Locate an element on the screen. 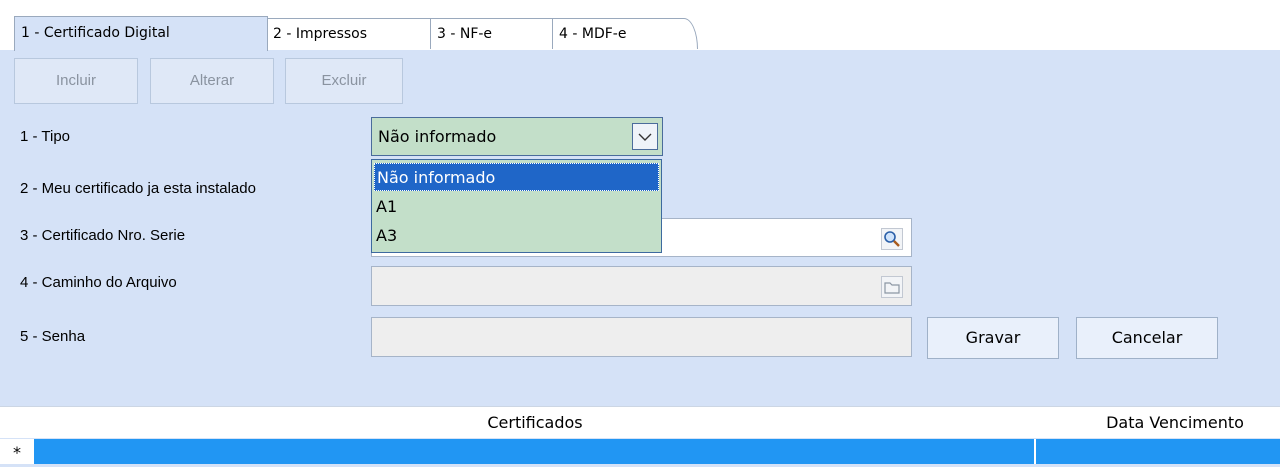  senha-label: 5 - Senha is located at coordinates (53, 336).